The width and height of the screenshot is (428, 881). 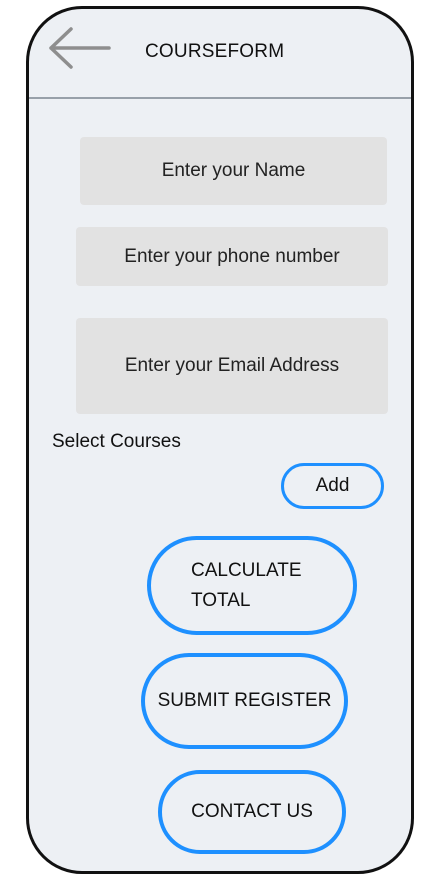 I want to click on submit-register-button: SUBMIT REGISTER, so click(x=244, y=701).